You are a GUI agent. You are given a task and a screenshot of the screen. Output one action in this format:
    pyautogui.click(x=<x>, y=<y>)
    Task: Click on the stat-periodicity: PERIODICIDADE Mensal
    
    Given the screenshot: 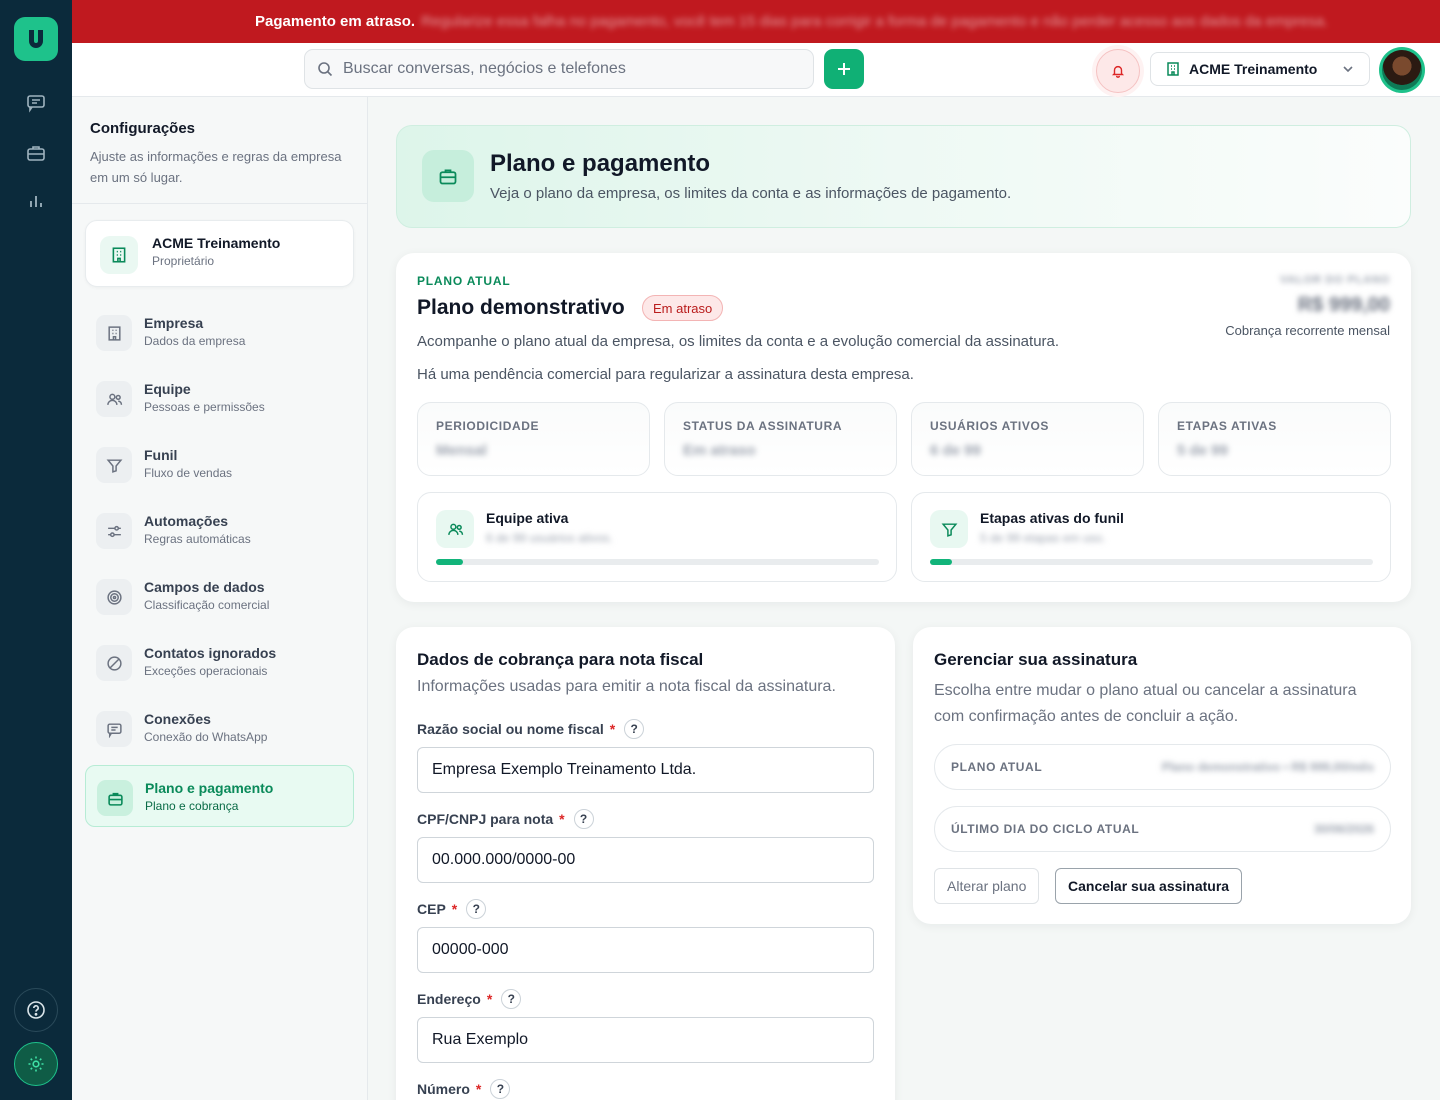 What is the action you would take?
    pyautogui.click(x=533, y=439)
    